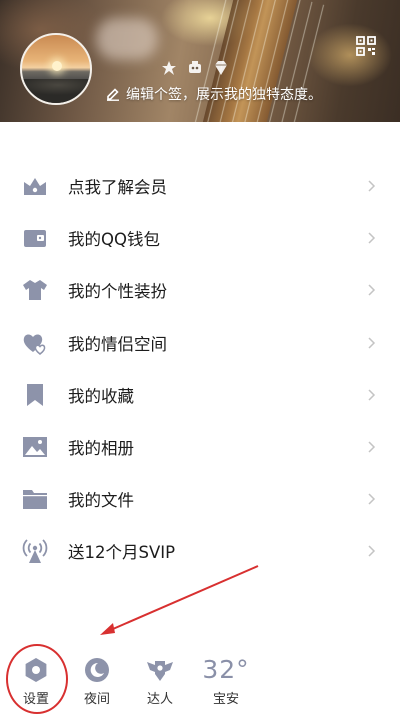 Image resolution: width=400 pixels, height=720 pixels. I want to click on signature-edit: 编辑个签，展示我的独特态度。, so click(214, 94).